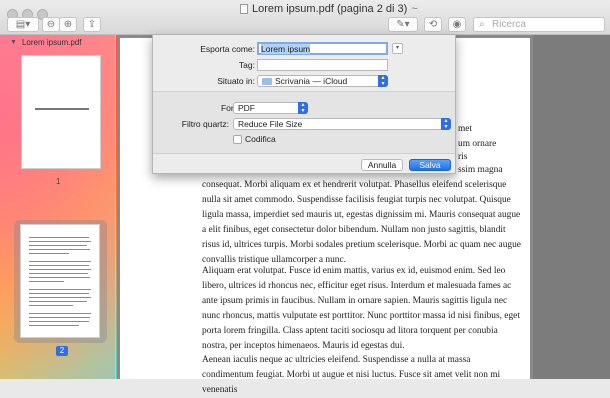 The width and height of the screenshot is (610, 398). I want to click on share-icon: ⇪, so click(92, 24).